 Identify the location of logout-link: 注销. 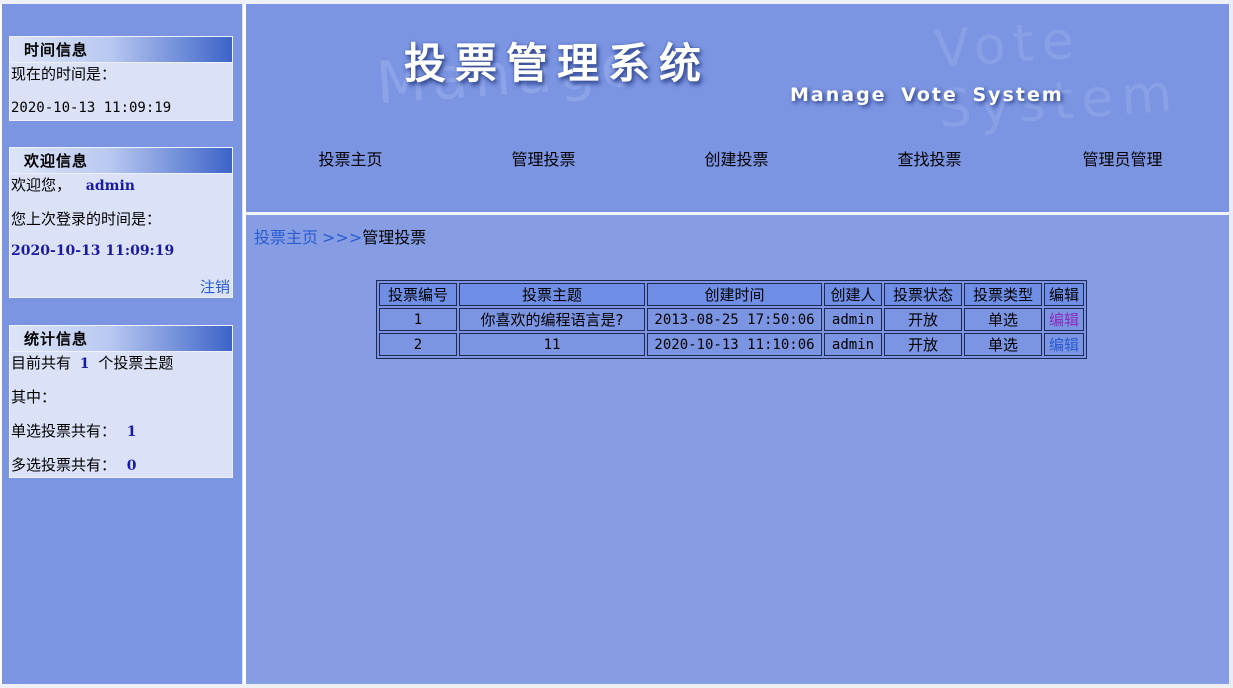
(215, 286).